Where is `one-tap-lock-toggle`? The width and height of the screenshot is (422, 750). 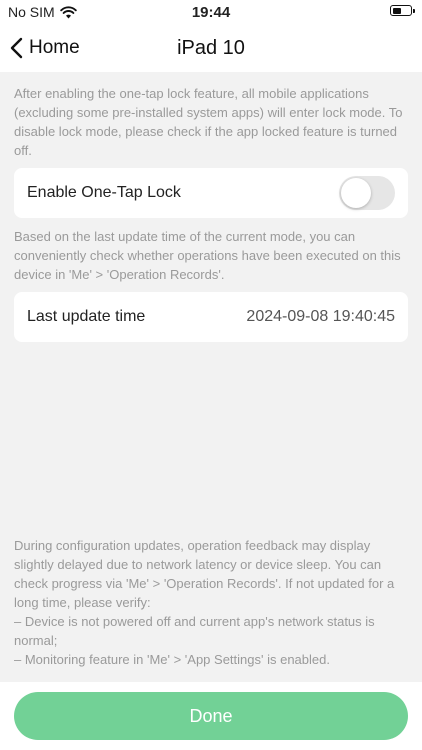 one-tap-lock-toggle is located at coordinates (367, 193).